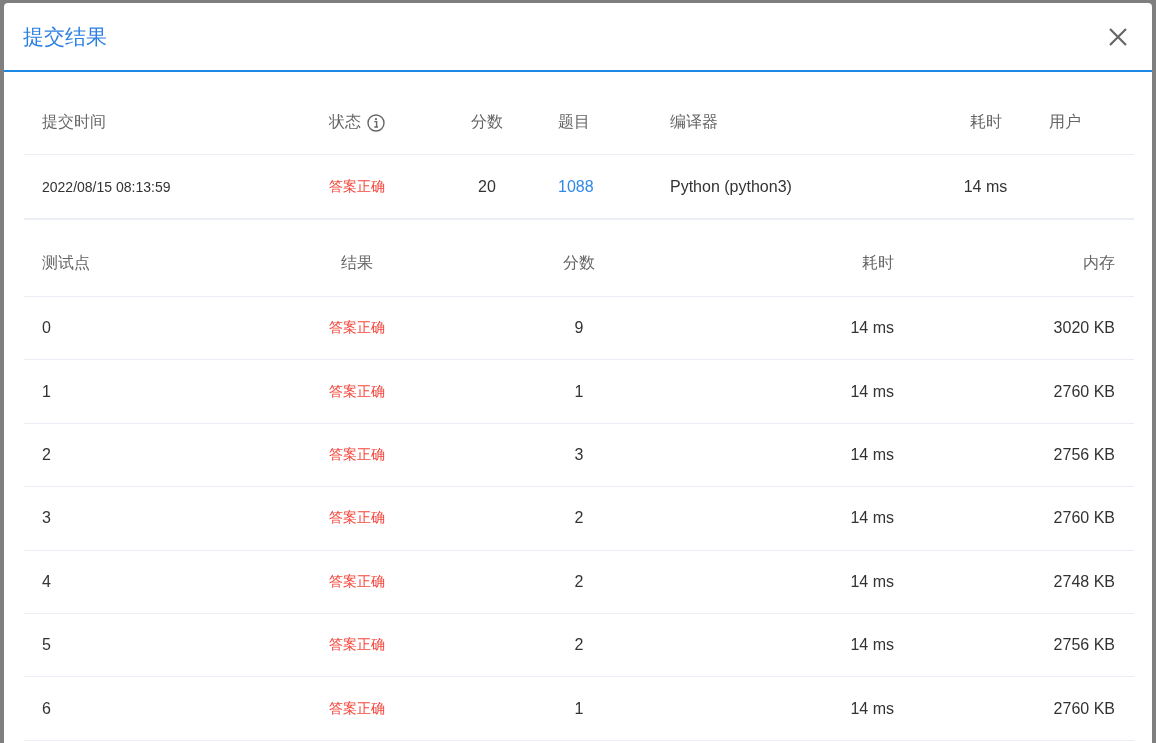 Image resolution: width=1156 pixels, height=743 pixels. Describe the element at coordinates (357, 263) in the screenshot. I see `column-header: 结果` at that location.